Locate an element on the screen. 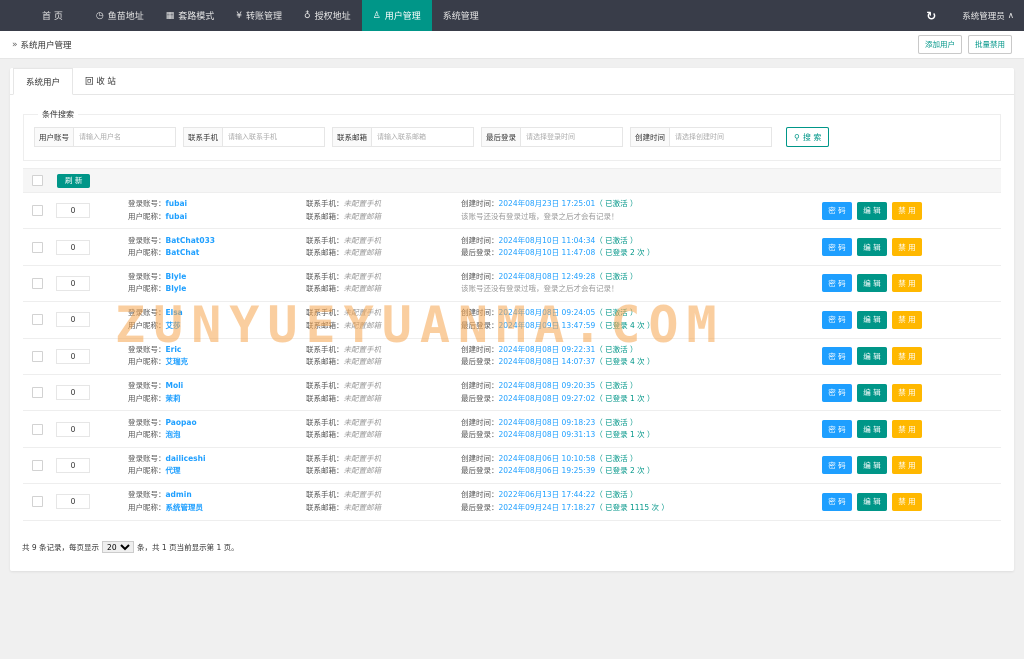 This screenshot has height=659, width=1024. nav-routine-mode: ▦ 套路模式 is located at coordinates (190, 15).